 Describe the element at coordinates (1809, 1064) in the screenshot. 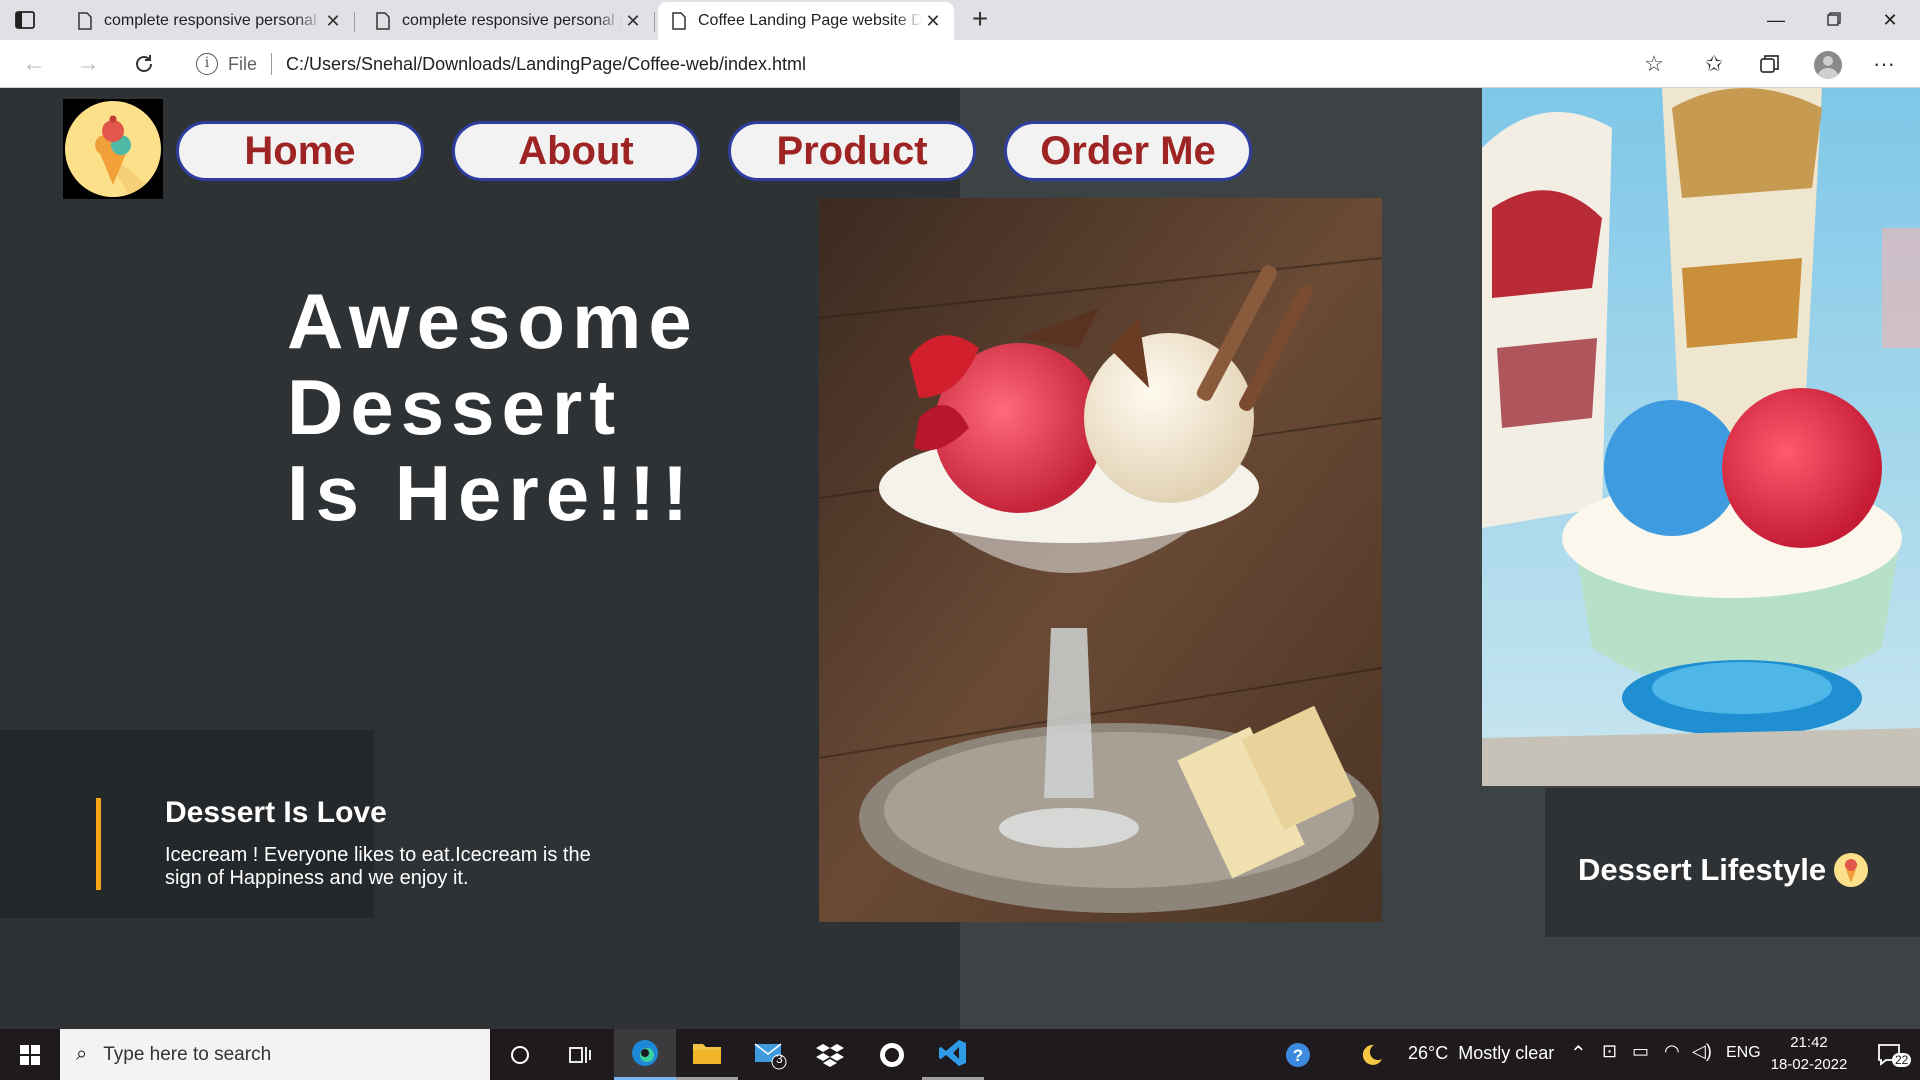

I see `clock-date: 18-02-2022` at that location.